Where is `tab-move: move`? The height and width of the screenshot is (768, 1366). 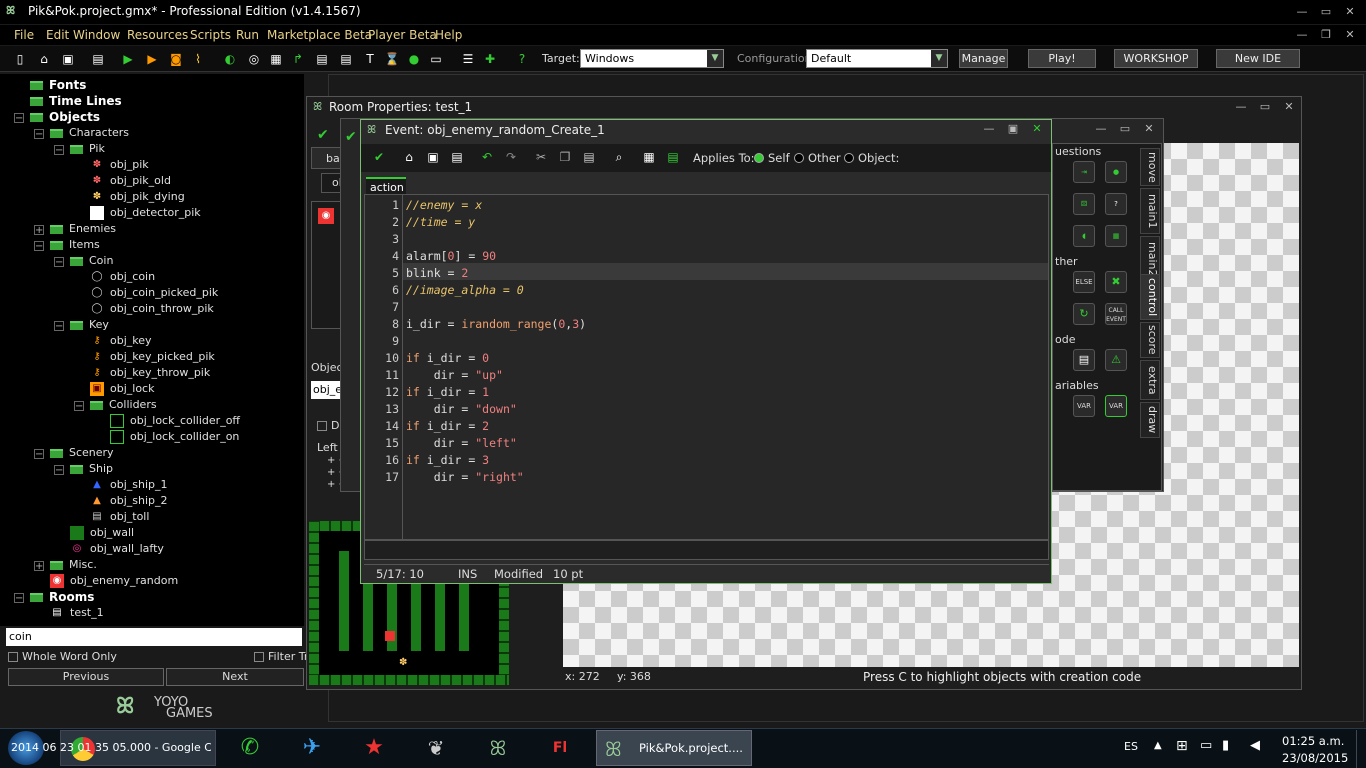 tab-move: move is located at coordinates (1150, 167).